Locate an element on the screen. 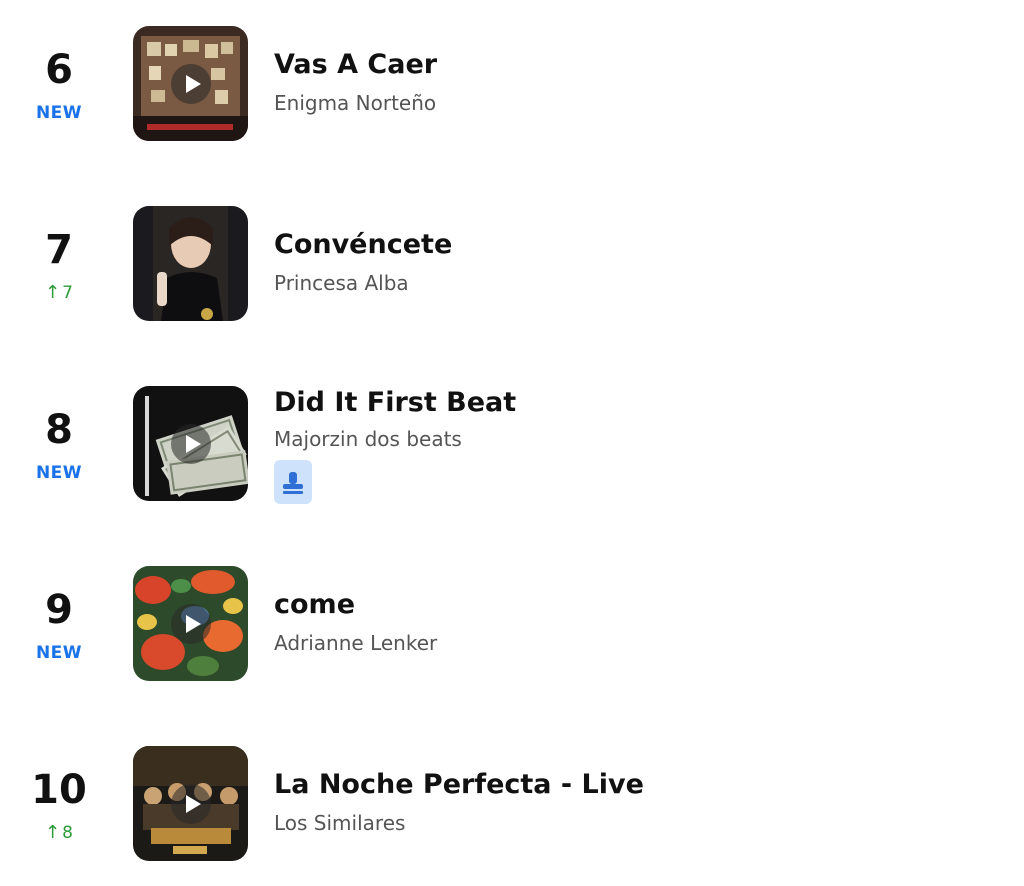  rank-number: 8 is located at coordinates (59, 430).